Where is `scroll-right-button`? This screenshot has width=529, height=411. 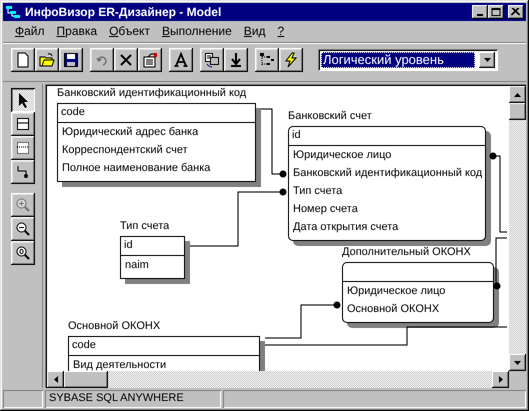 scroll-right-button is located at coordinates (500, 379).